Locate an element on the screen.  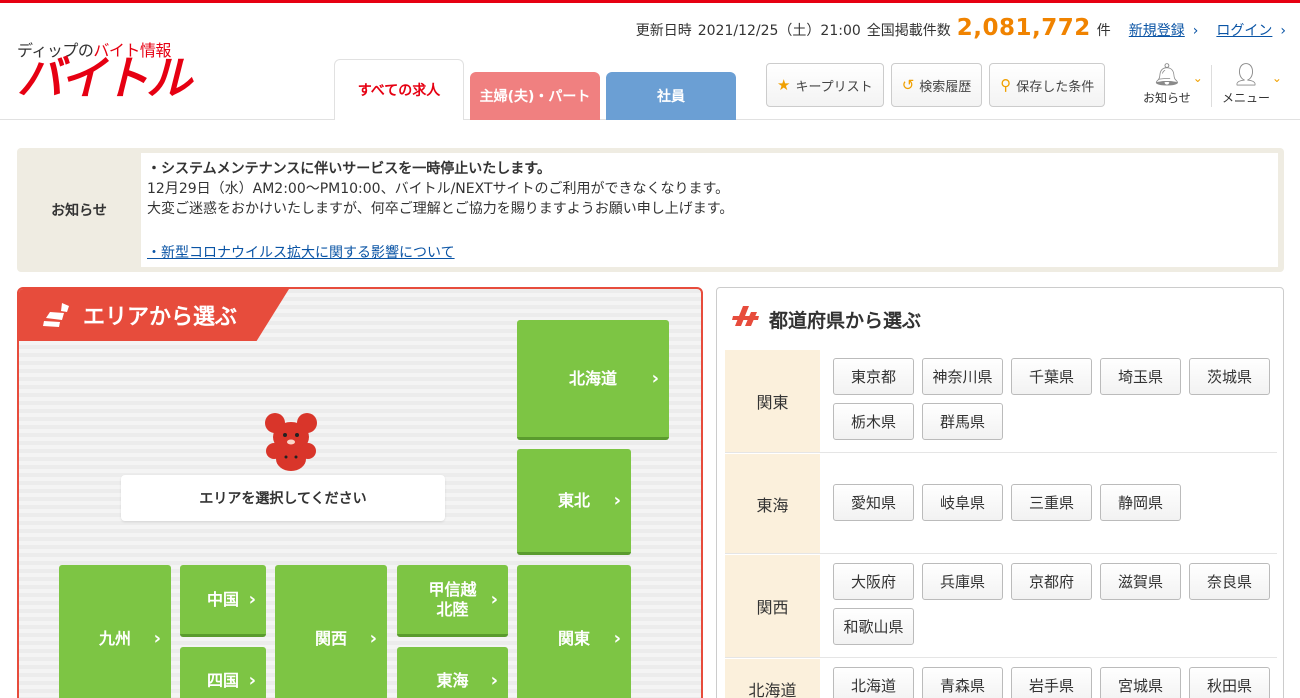
prefecture-region-label: 北海道 is located at coordinates (772, 678).